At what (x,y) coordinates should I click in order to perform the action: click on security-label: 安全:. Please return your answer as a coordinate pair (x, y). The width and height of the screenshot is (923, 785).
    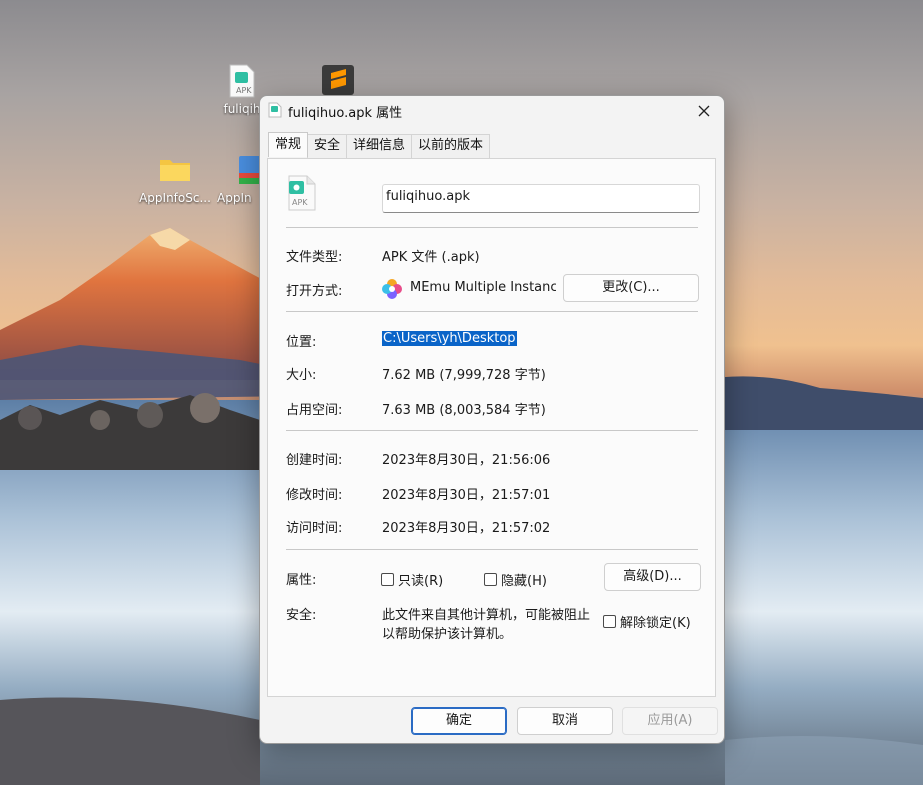
    Looking at the image, I should click on (301, 615).